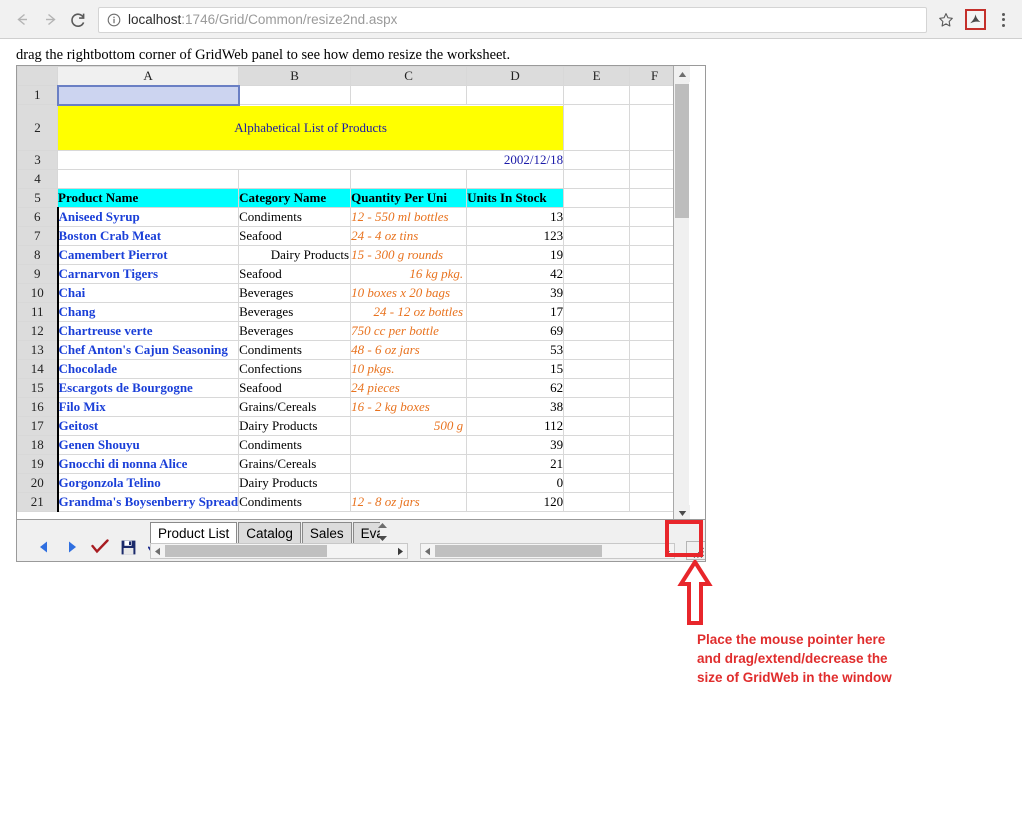 Image resolution: width=1022 pixels, height=831 pixels. I want to click on cell-product-name: Gorgonzola Telino, so click(148, 483).